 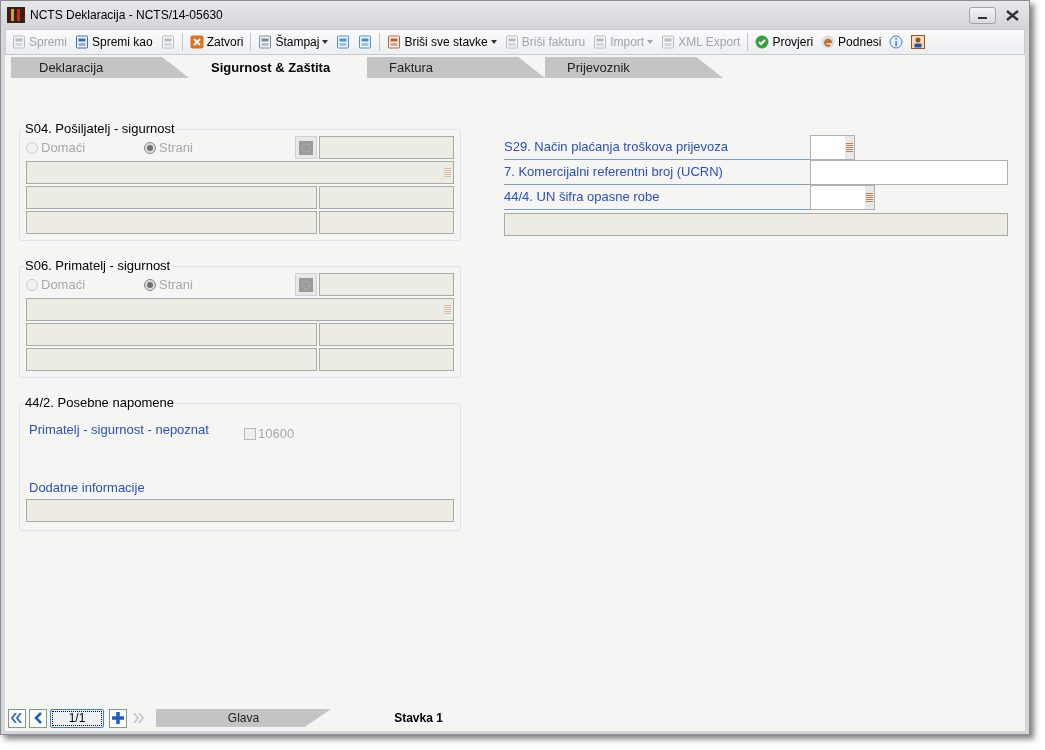 I want to click on toolbar-button, so click(x=918, y=42).